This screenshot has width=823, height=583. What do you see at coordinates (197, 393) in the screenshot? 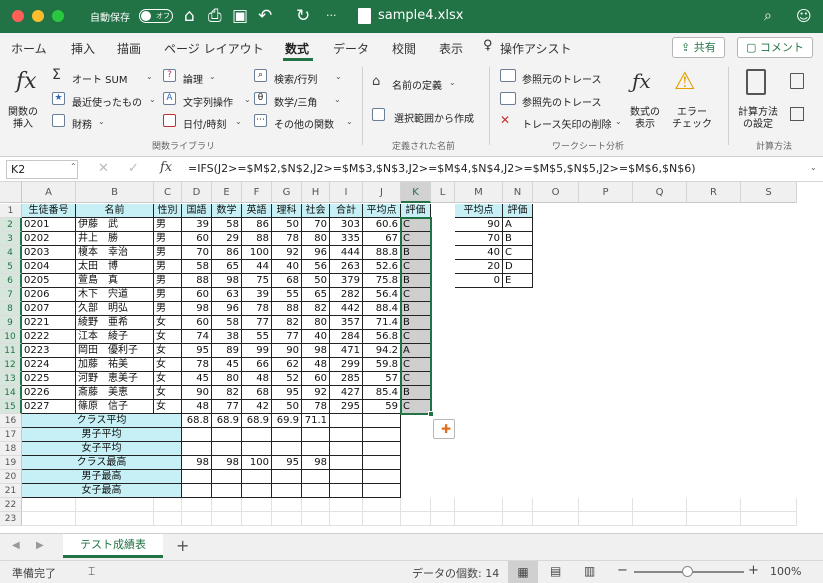
I see `cell: 90` at bounding box center [197, 393].